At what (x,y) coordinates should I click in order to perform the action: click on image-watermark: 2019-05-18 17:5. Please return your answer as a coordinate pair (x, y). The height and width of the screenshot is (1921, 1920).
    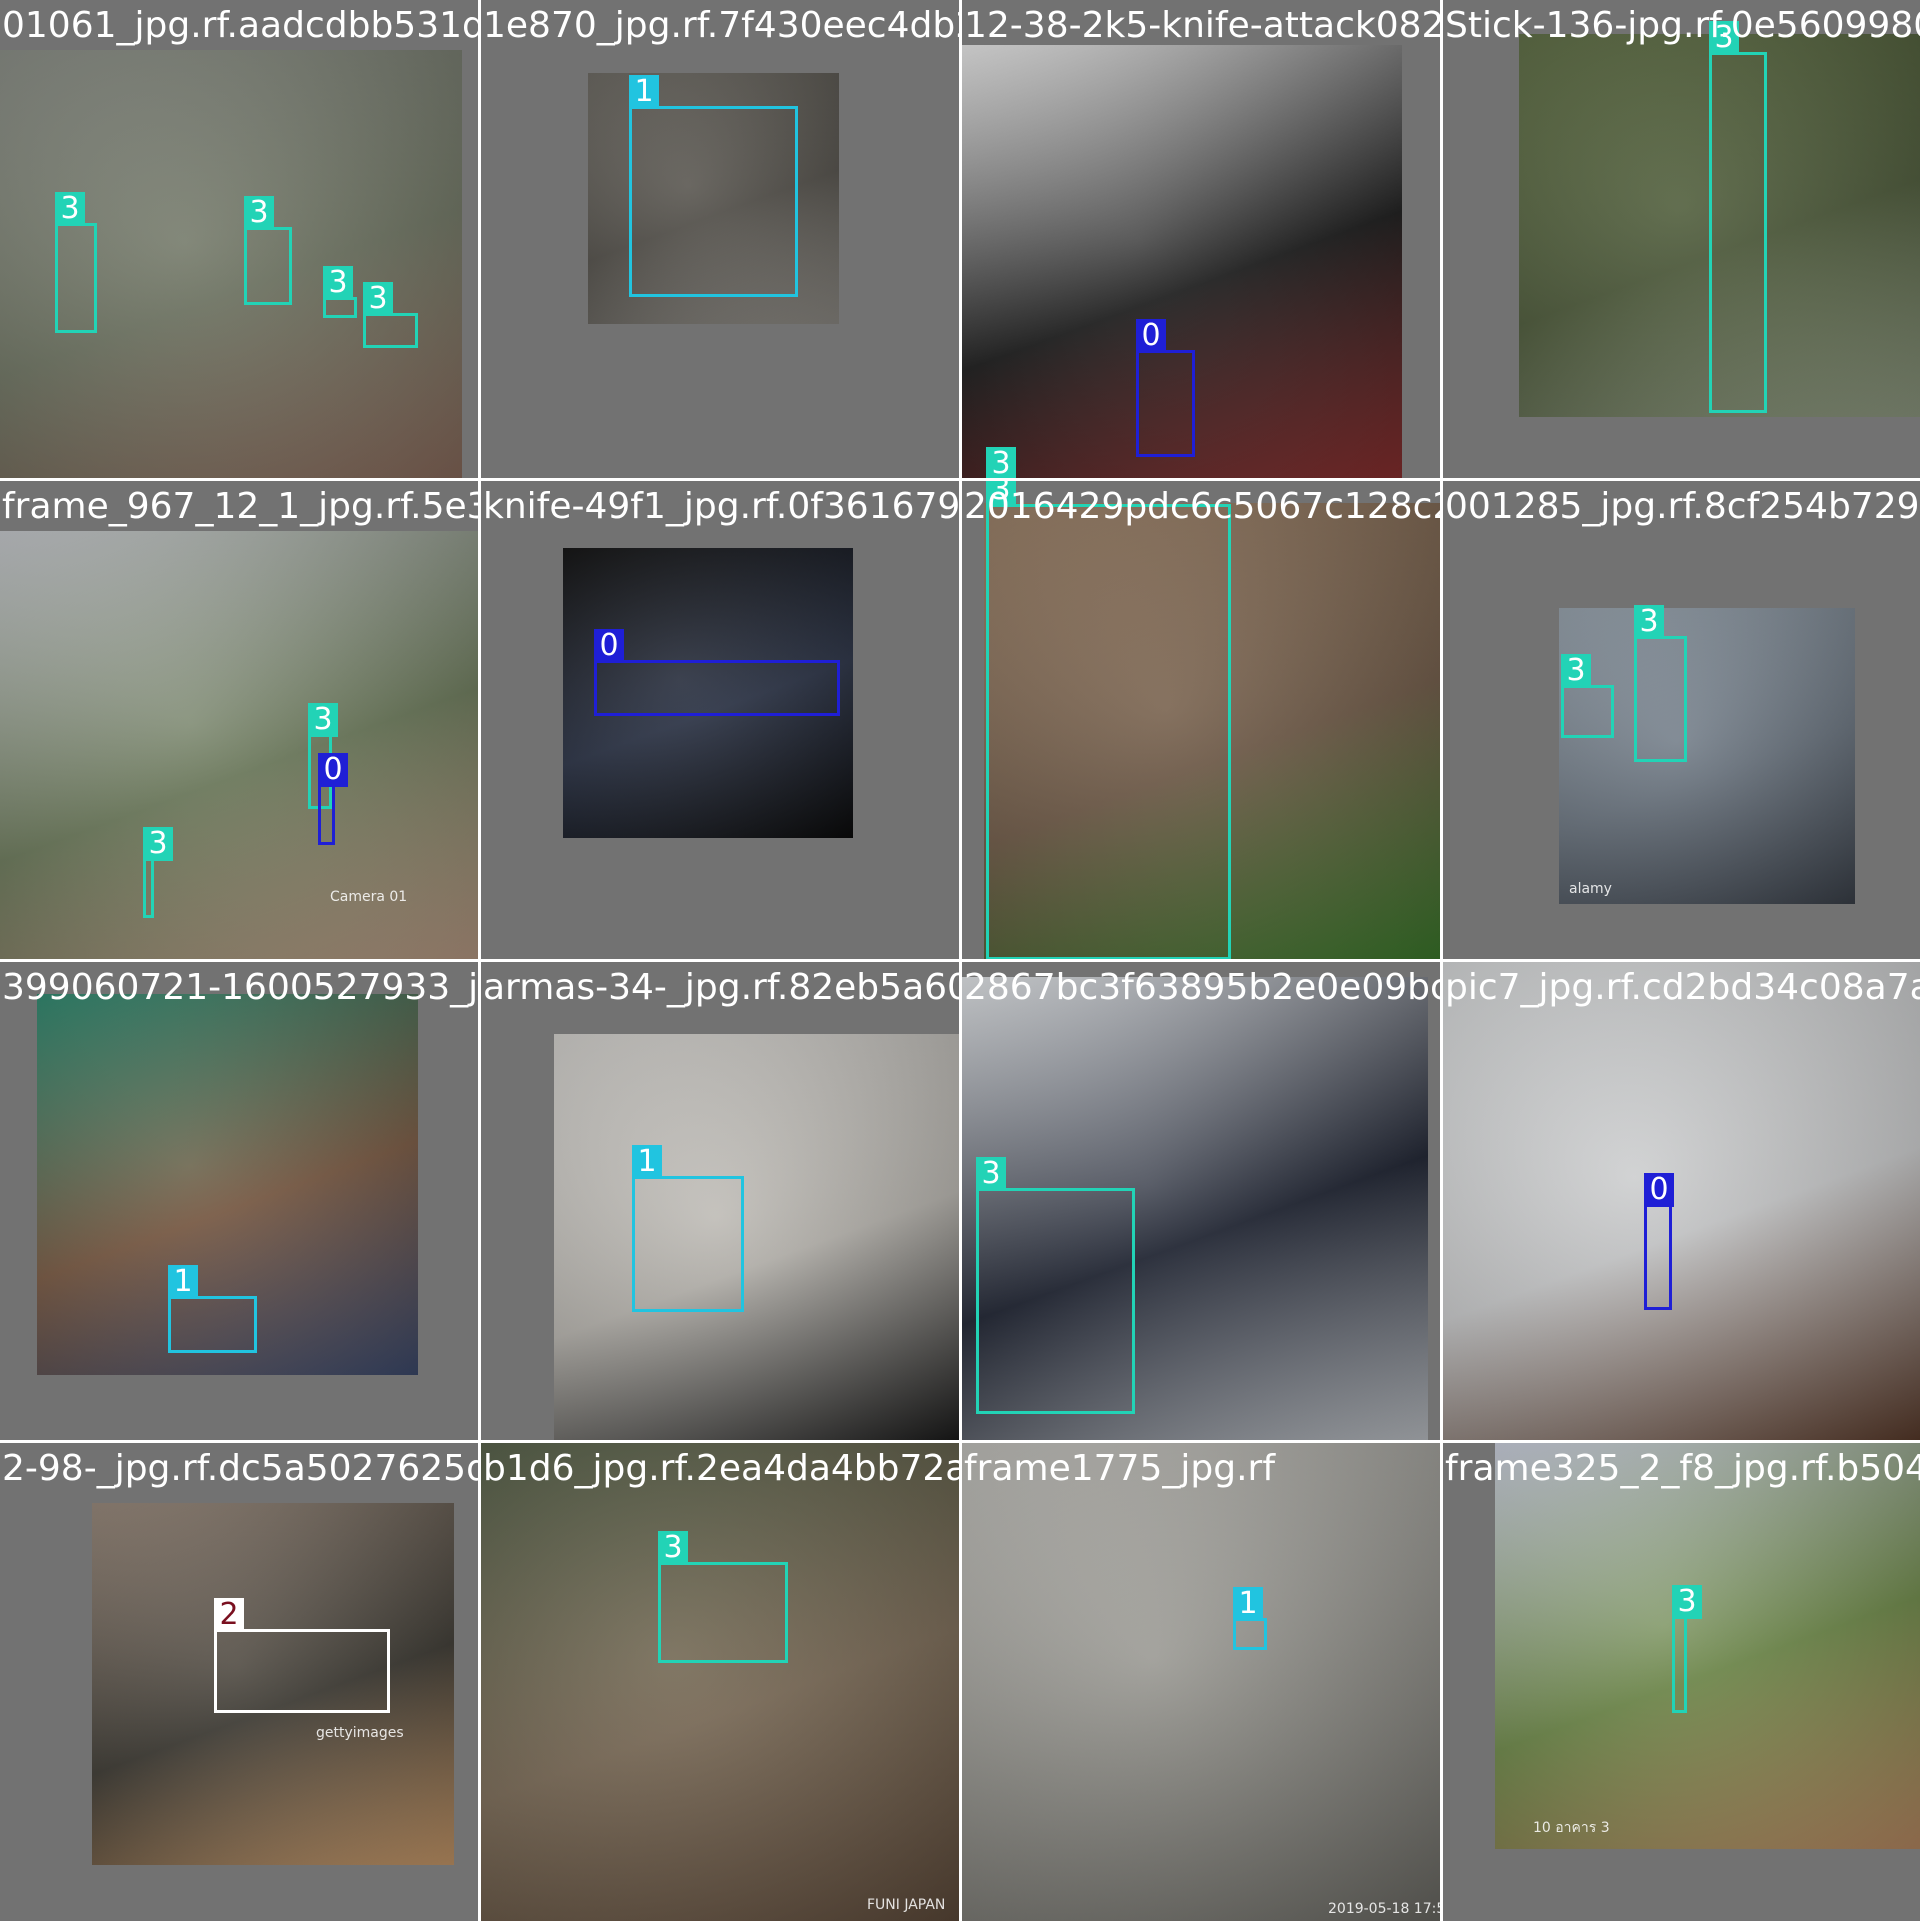
    Looking at the image, I should click on (1384, 1909).